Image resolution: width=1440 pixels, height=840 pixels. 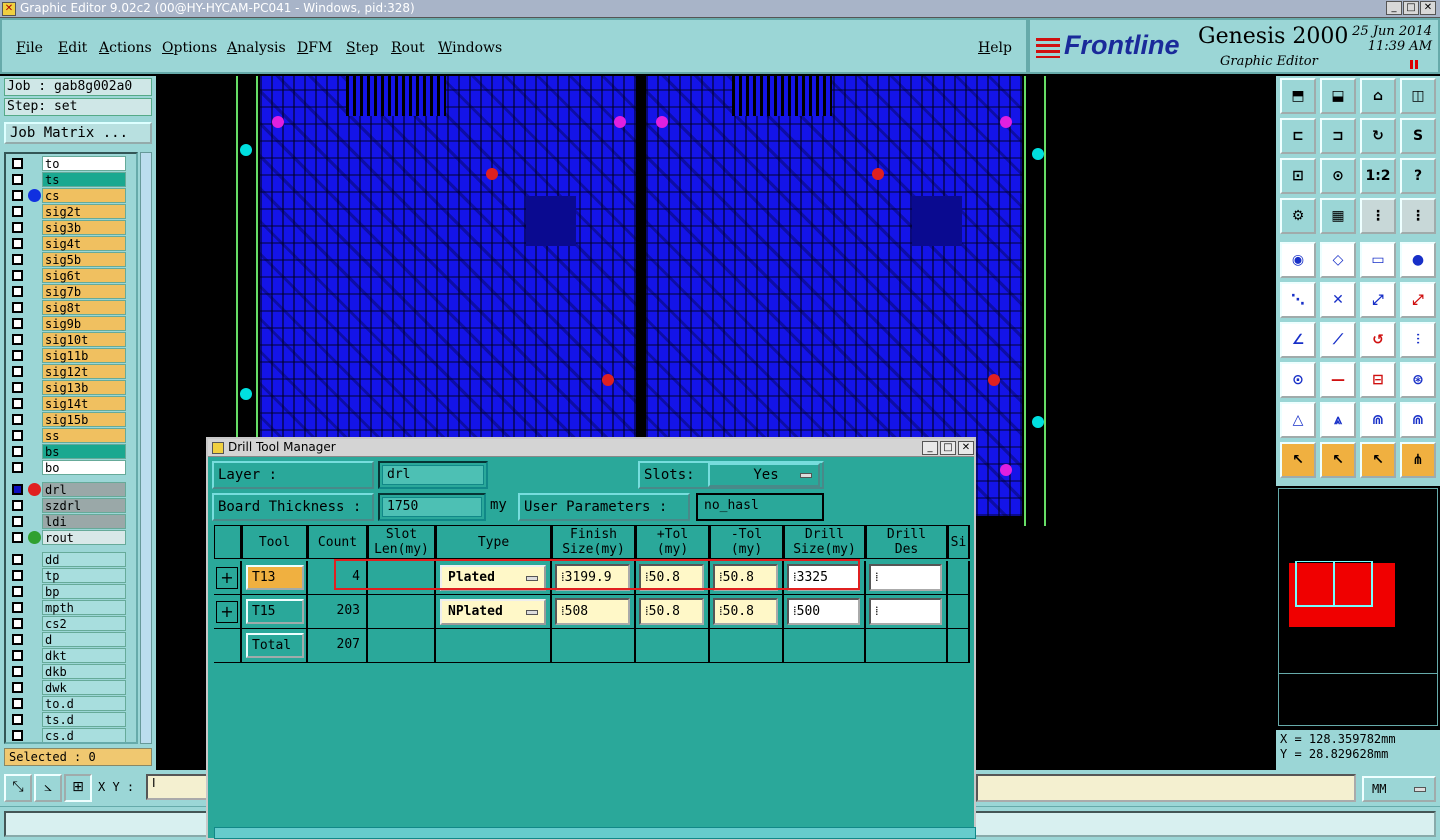 What do you see at coordinates (362, 48) in the screenshot?
I see `menu-step: Step` at bounding box center [362, 48].